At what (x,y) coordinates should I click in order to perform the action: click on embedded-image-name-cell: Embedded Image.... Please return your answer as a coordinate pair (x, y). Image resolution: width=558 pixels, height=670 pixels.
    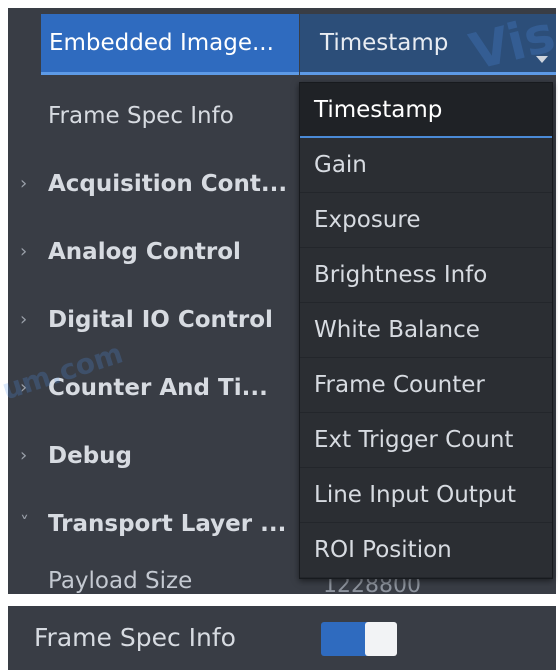
    Looking at the image, I should click on (170, 44).